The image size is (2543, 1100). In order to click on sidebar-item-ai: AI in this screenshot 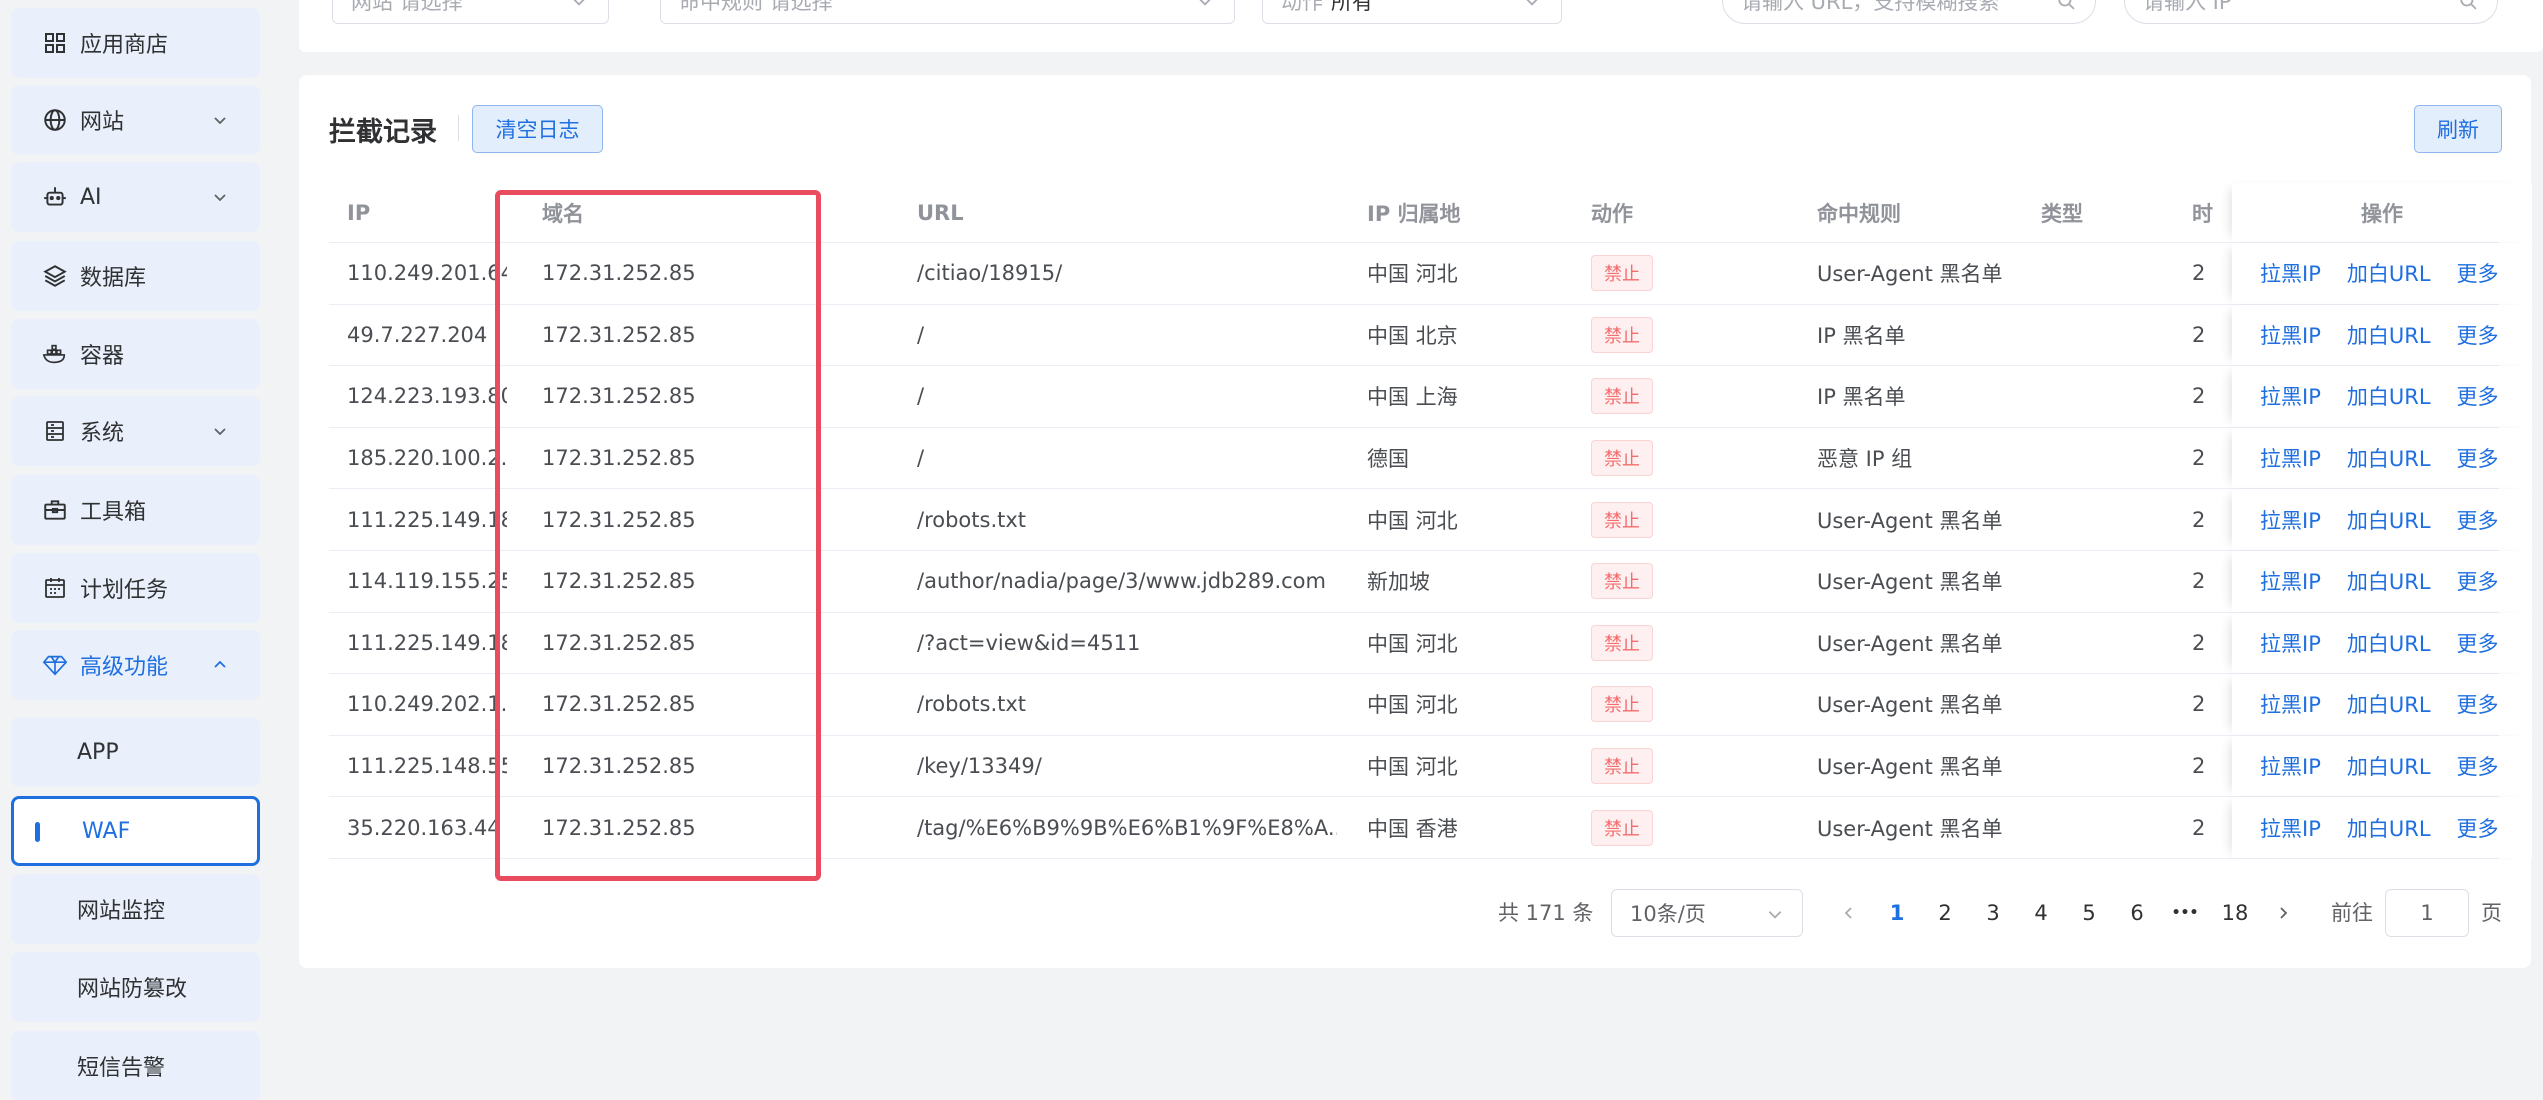, I will do `click(135, 197)`.